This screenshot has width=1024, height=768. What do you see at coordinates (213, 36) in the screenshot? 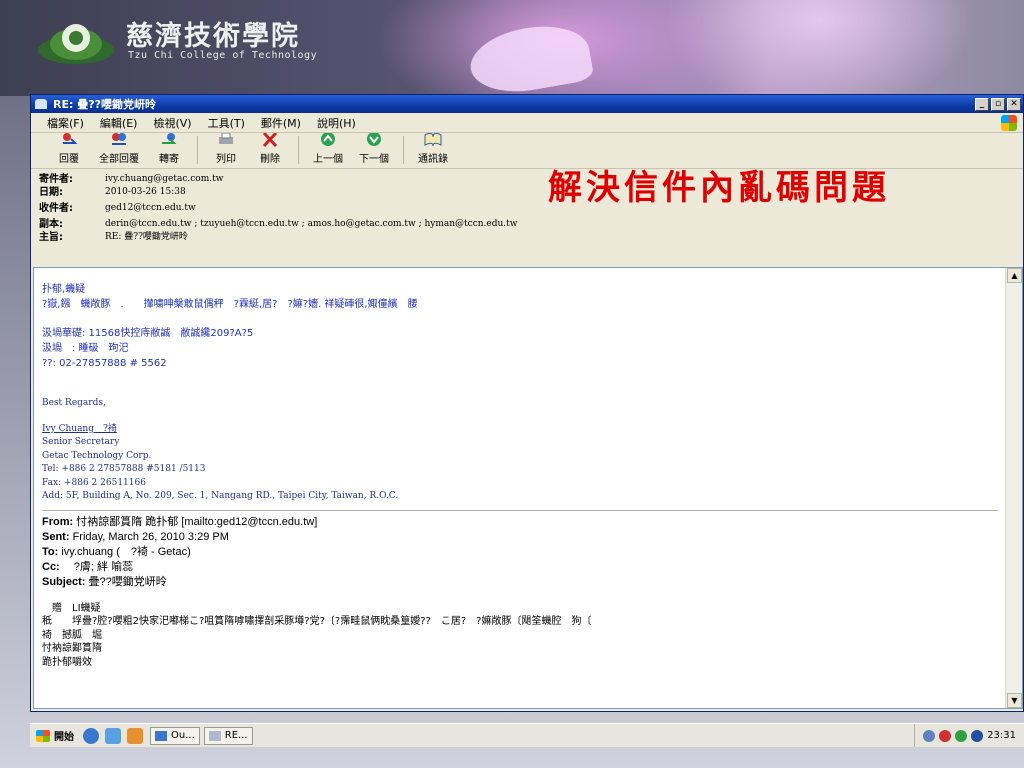
I see `college-name-chinese: 慈濟技術學院` at bounding box center [213, 36].